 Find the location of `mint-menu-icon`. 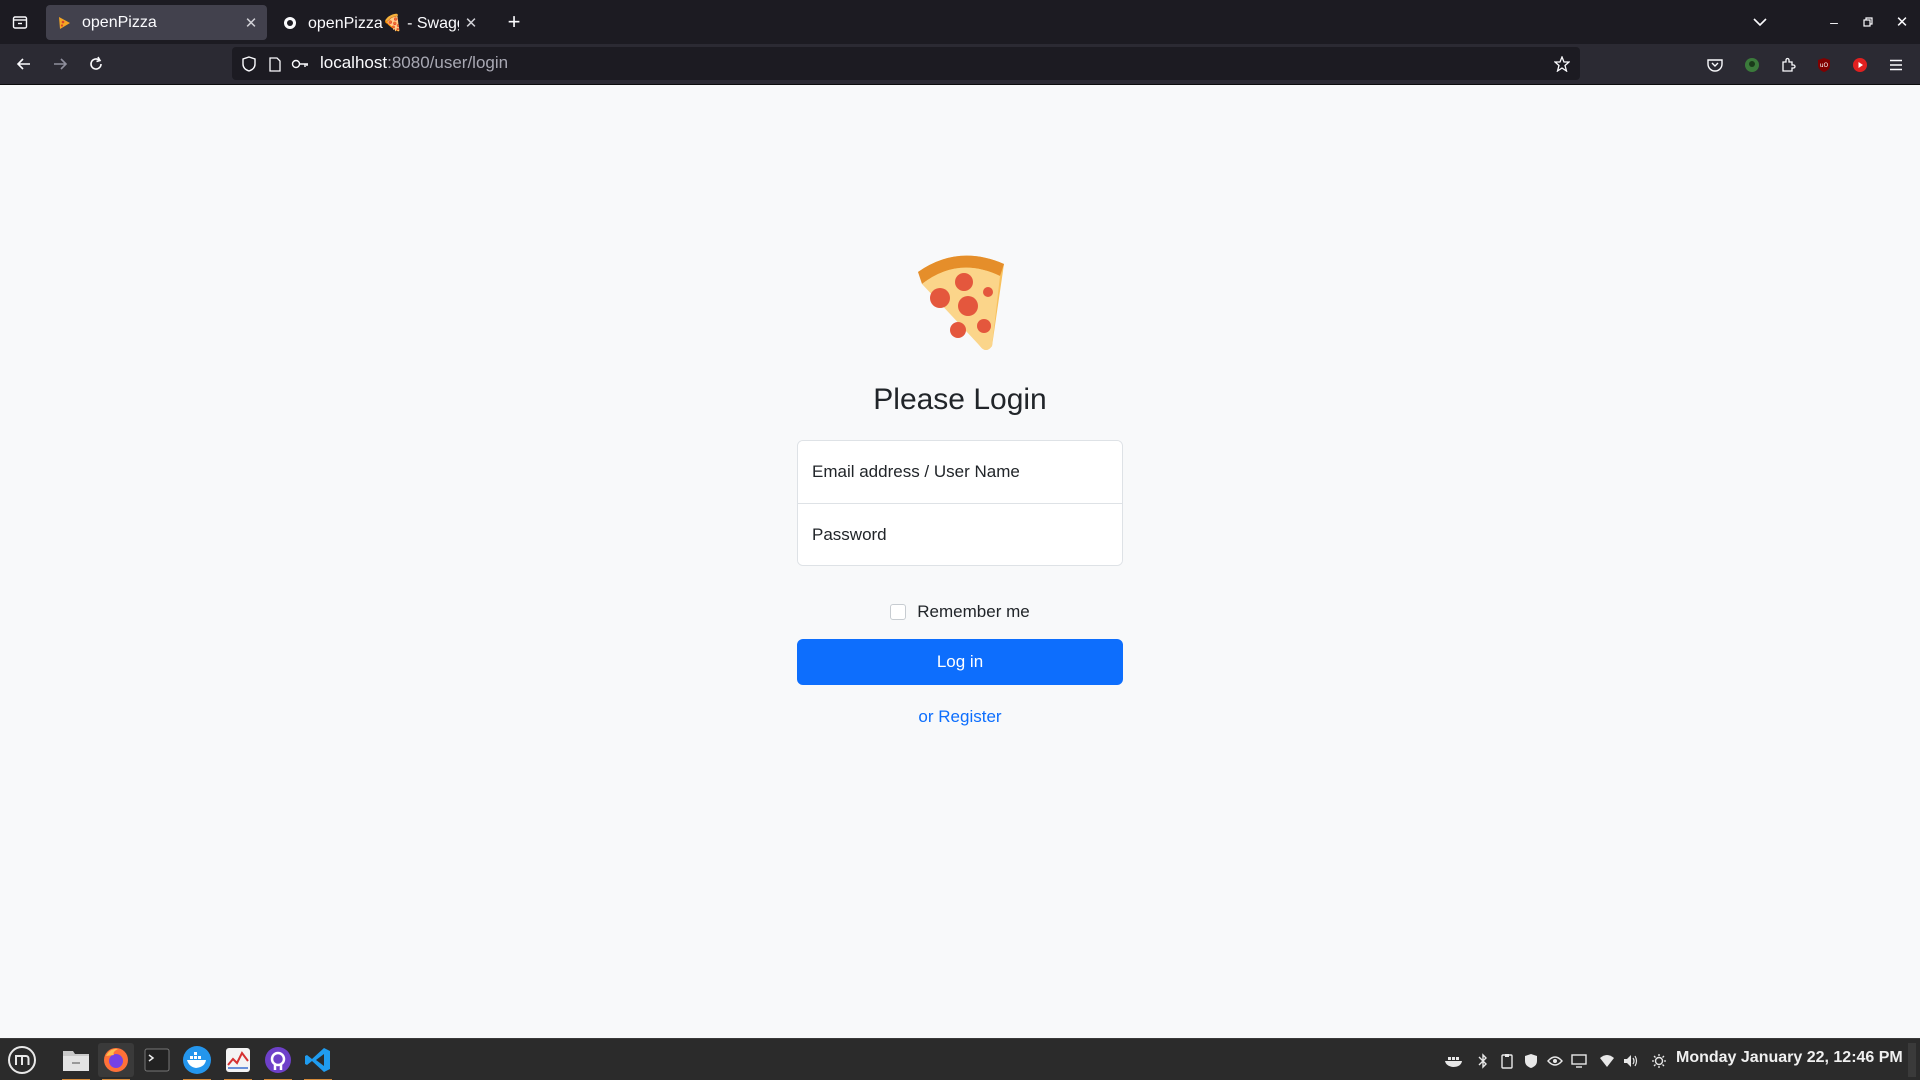

mint-menu-icon is located at coordinates (22, 1060).